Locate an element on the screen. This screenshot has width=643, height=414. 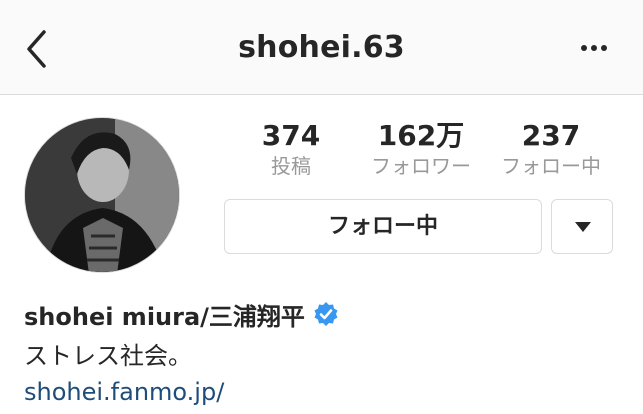
more-options-button is located at coordinates (596, 48).